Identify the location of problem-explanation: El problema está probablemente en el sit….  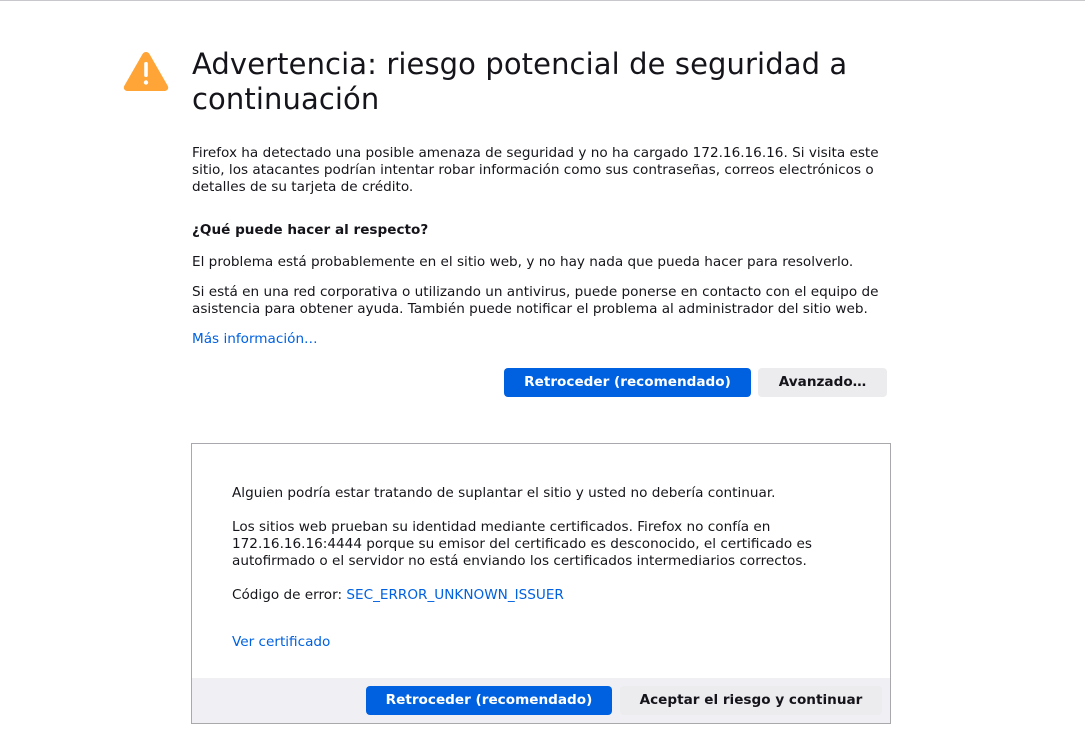
(523, 262).